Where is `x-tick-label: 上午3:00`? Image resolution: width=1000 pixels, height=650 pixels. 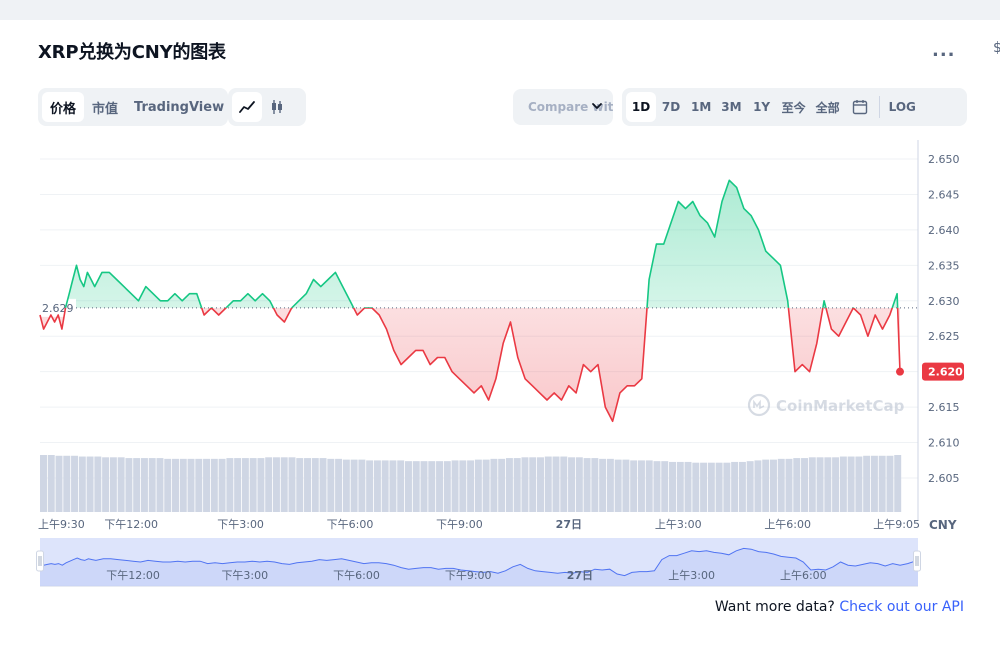 x-tick-label: 上午3:00 is located at coordinates (678, 524).